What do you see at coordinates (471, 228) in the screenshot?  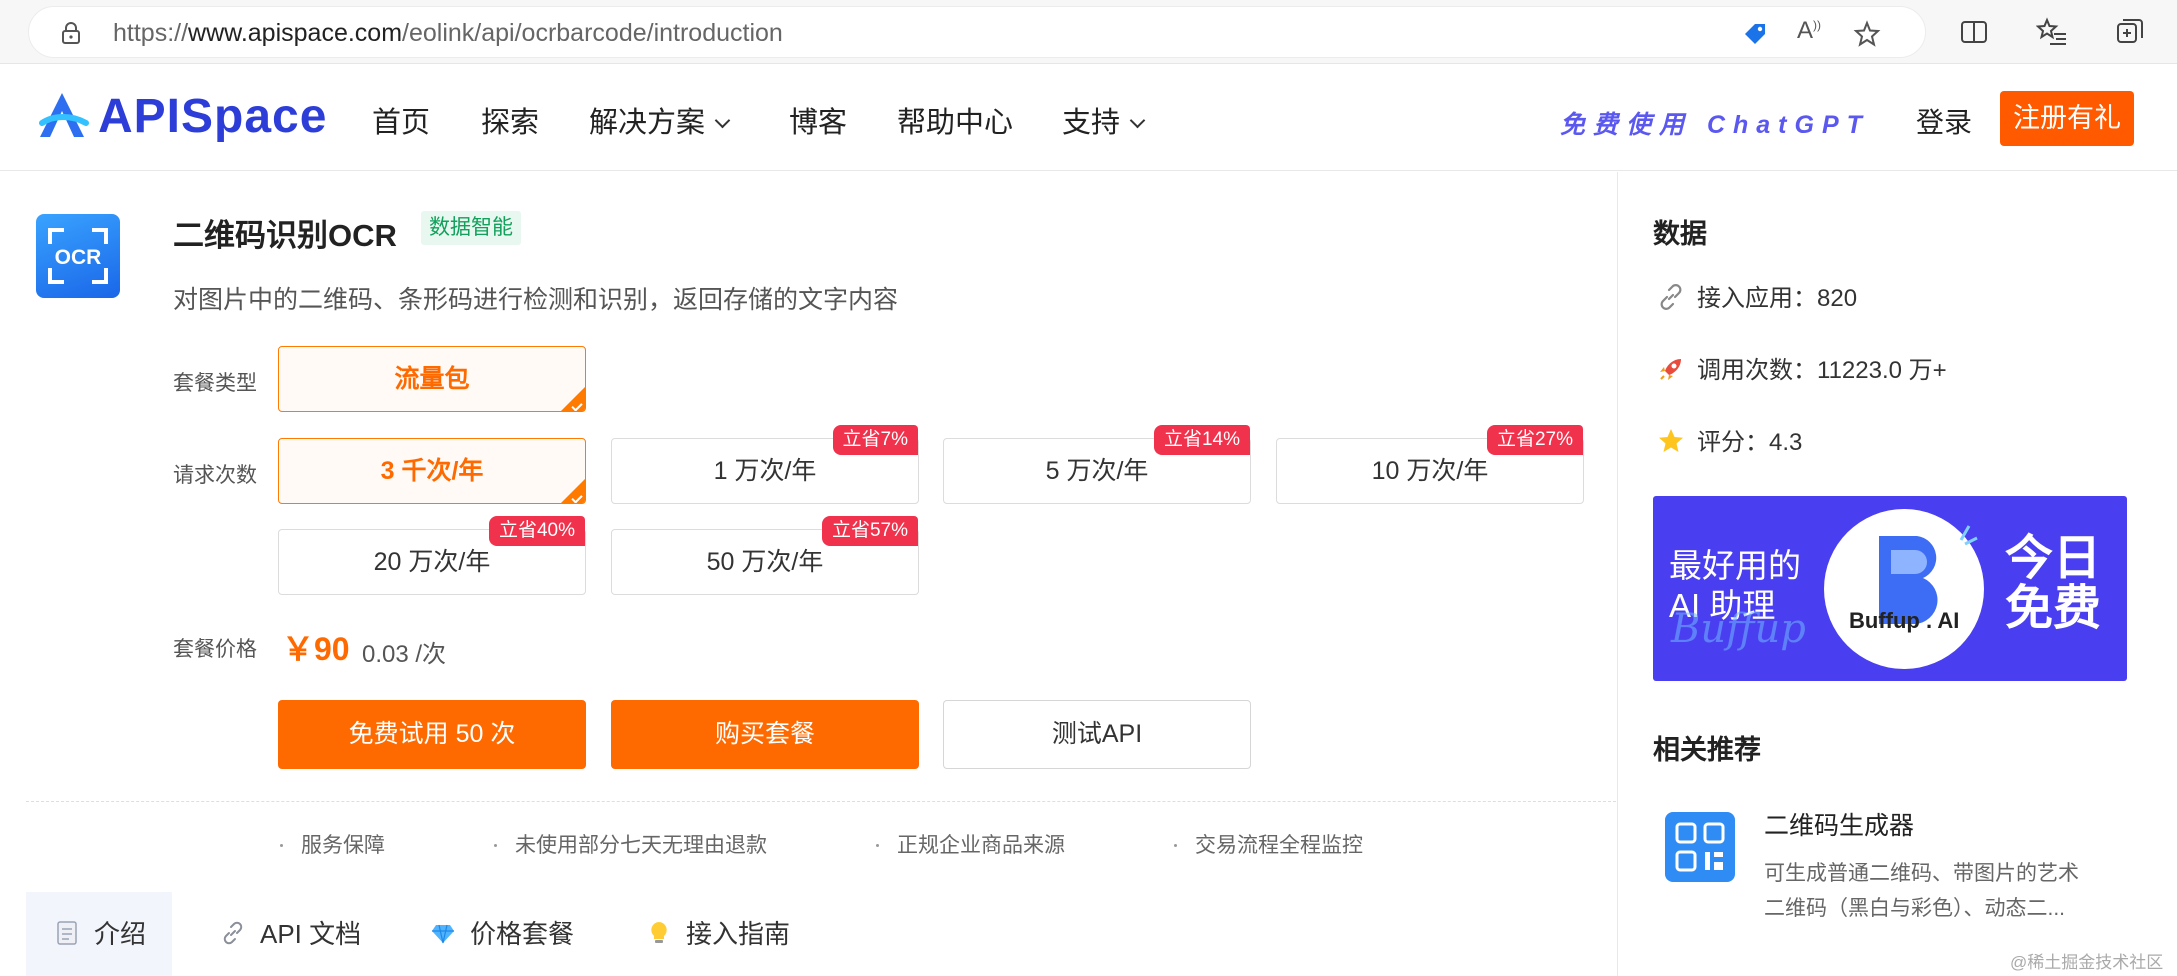 I see `category-tag: 数据智能` at bounding box center [471, 228].